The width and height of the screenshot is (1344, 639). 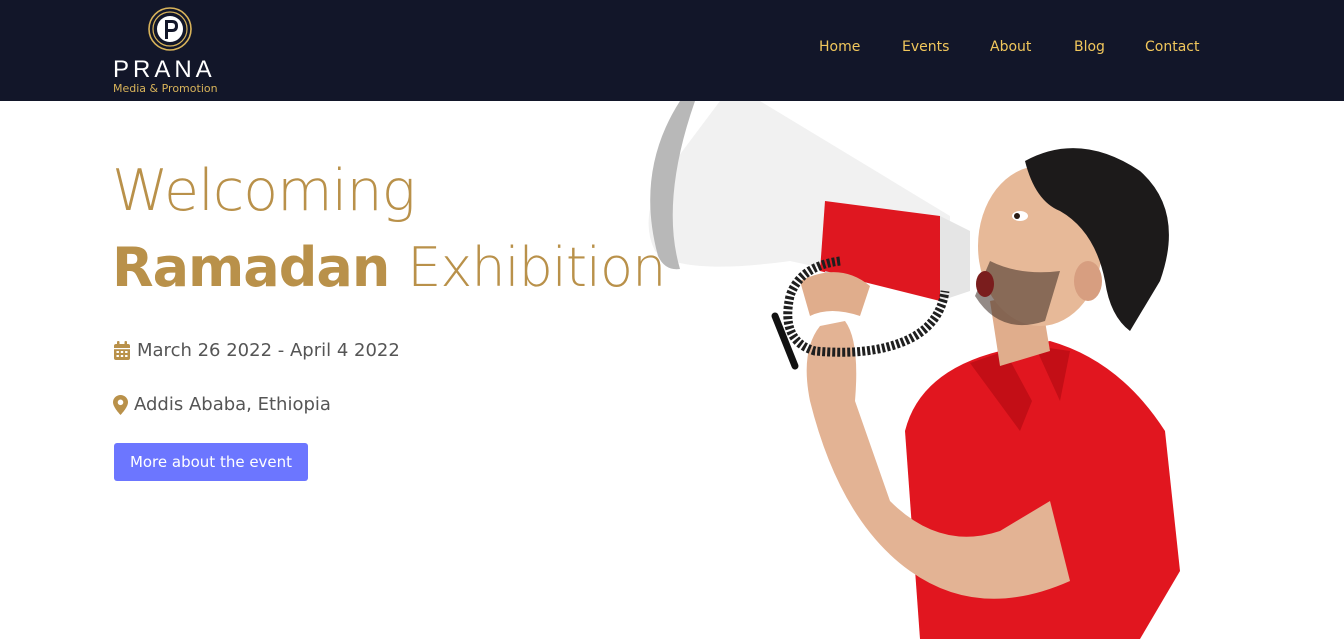 I want to click on hero-title-event: Ramadan Exhibition, so click(x=389, y=267).